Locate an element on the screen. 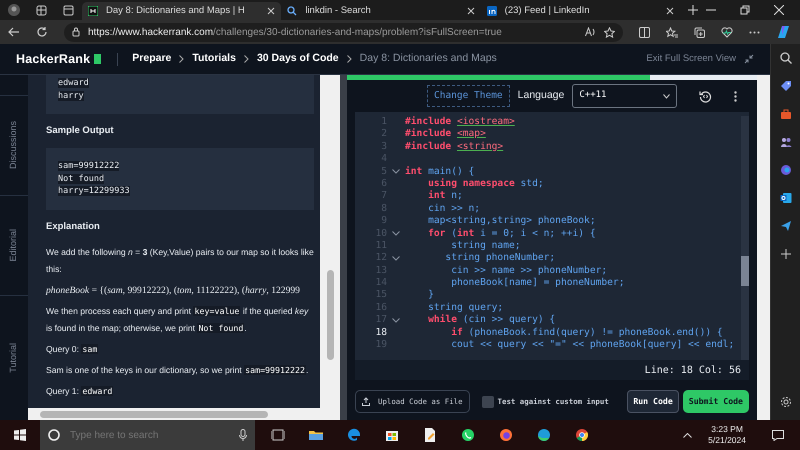 The image size is (800, 450). browser-tab: Day 8: Dictionaries and Maps | H is located at coordinates (182, 11).